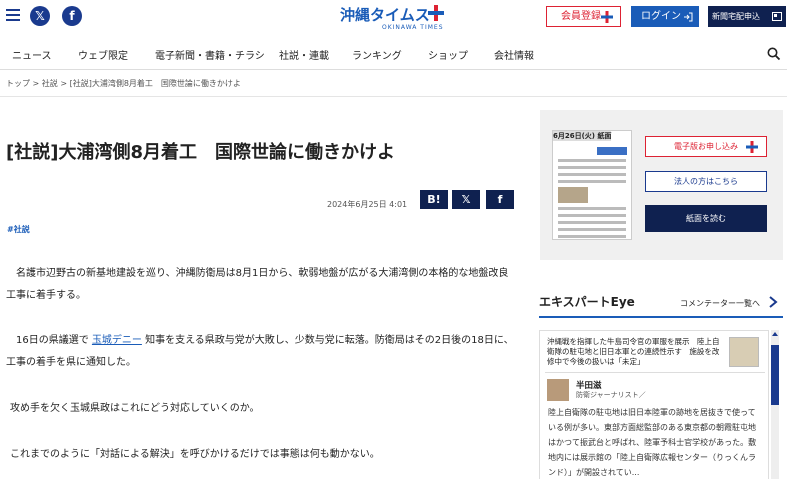 The image size is (787, 480). Describe the element at coordinates (587, 302) in the screenshot. I see `expert-eye-title: エキスパートEye` at that location.